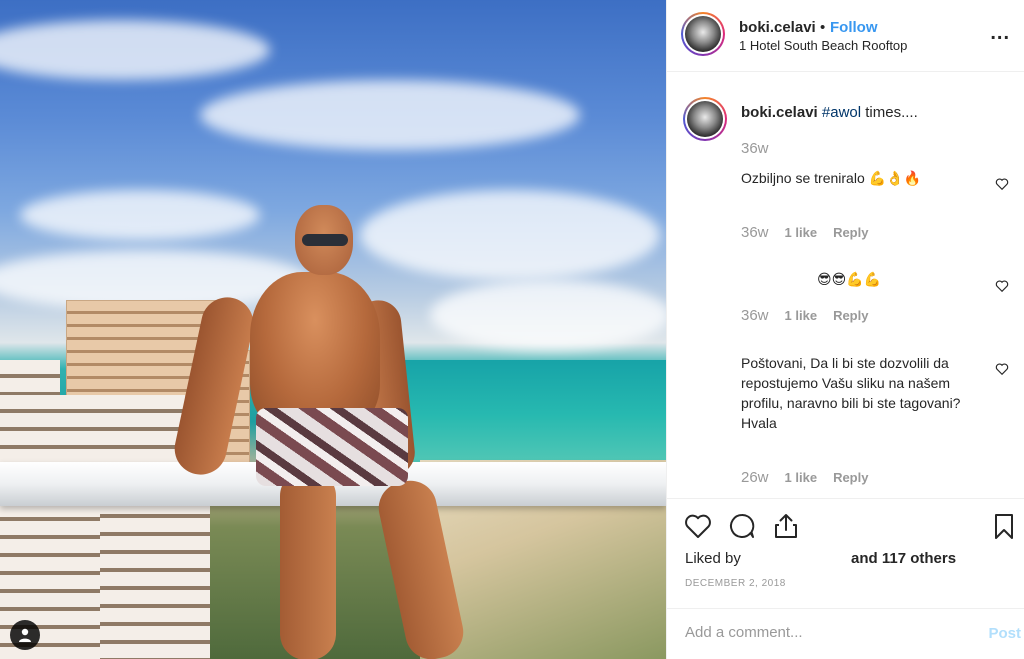 The image size is (1024, 659). I want to click on add-comment-bar: Post, so click(845, 633).